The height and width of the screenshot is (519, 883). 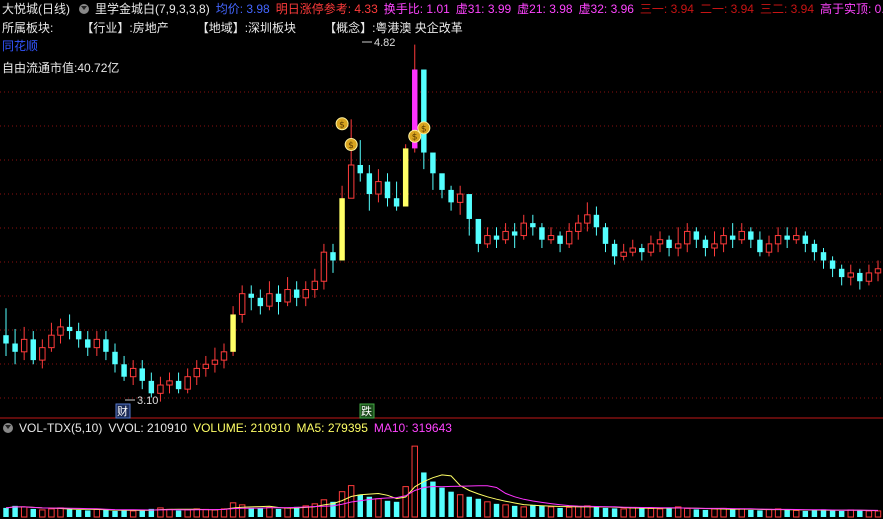 I want to click on v31-value: 虚31: 3.99, so click(x=483, y=9).